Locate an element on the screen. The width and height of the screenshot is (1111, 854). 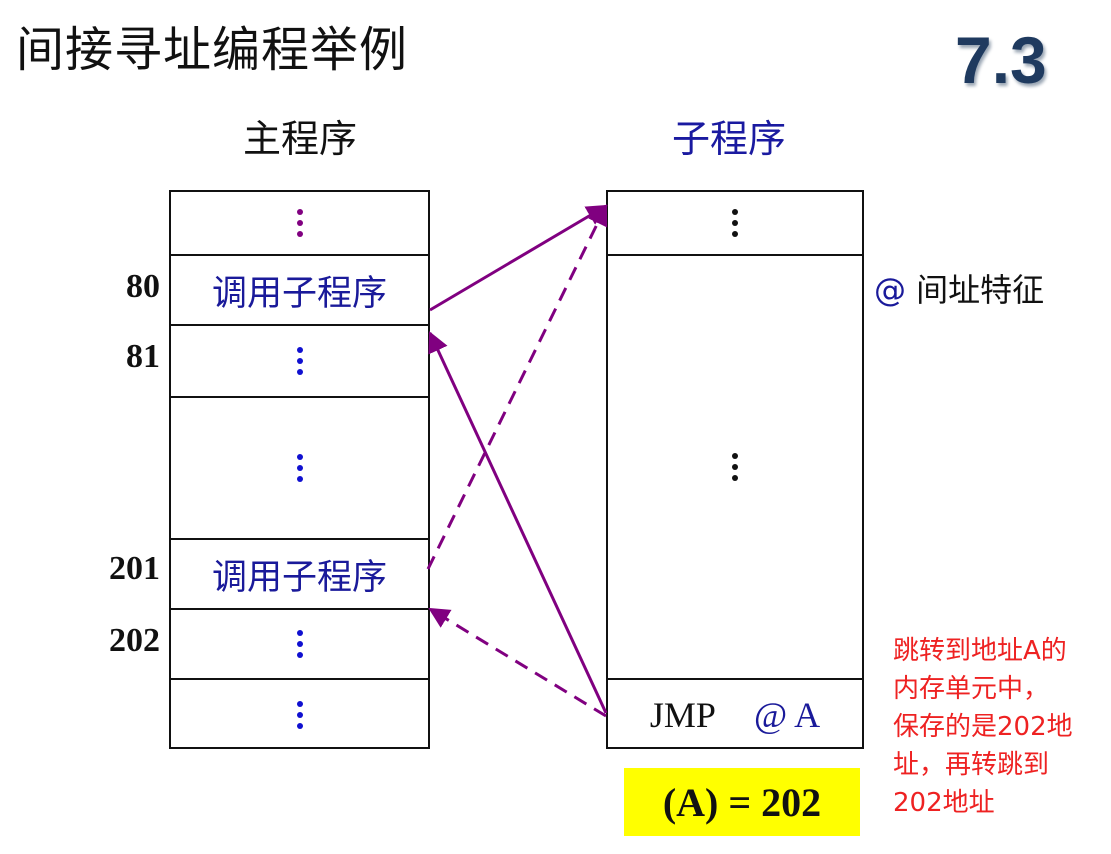
note-line: 202地址 is located at coordinates (944, 803).